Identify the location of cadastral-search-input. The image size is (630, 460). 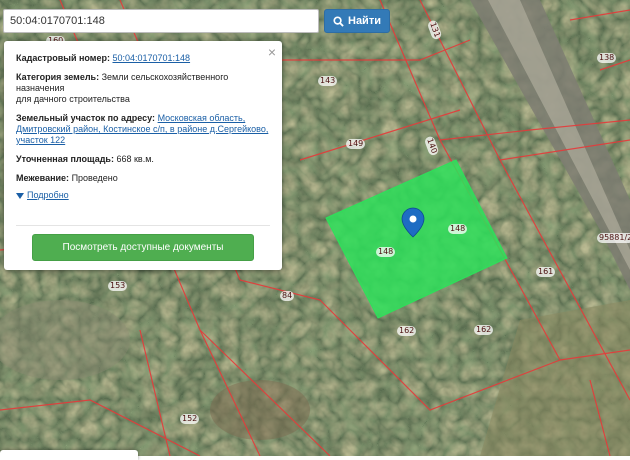
(161, 21).